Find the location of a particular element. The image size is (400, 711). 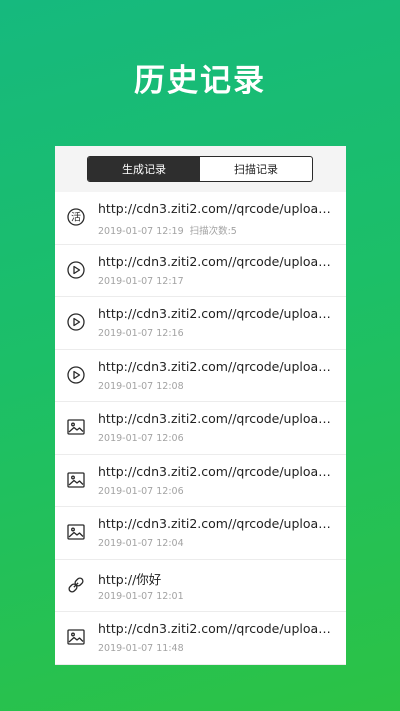

record-time: 2019-01-07 12:01 is located at coordinates (141, 596).